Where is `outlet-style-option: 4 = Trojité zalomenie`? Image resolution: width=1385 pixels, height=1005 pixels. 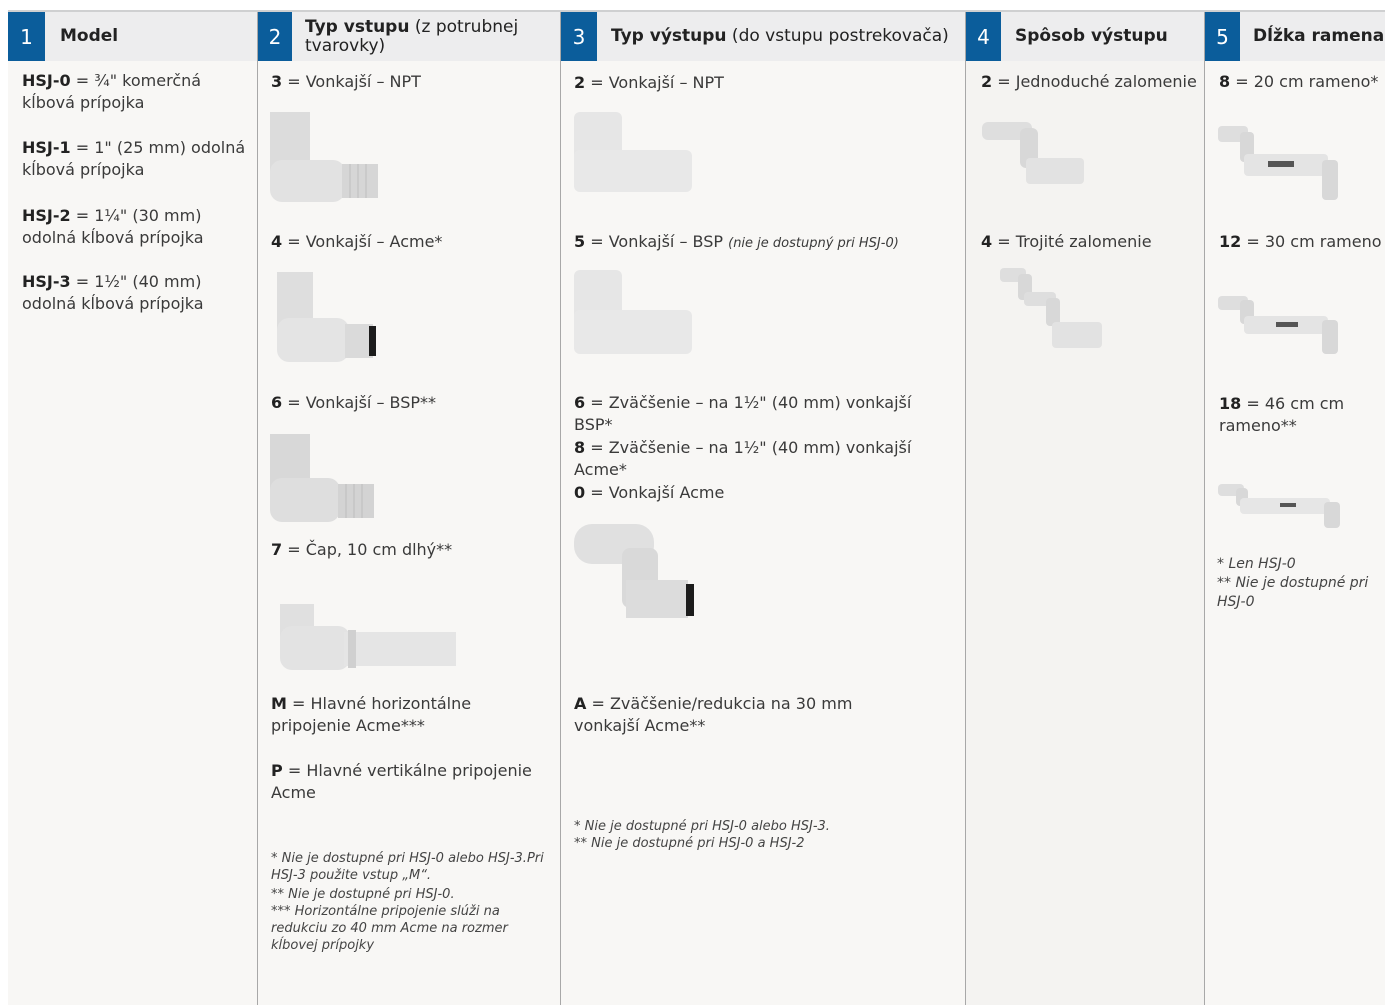 outlet-style-option: 4 = Trojité zalomenie is located at coordinates (1092, 242).